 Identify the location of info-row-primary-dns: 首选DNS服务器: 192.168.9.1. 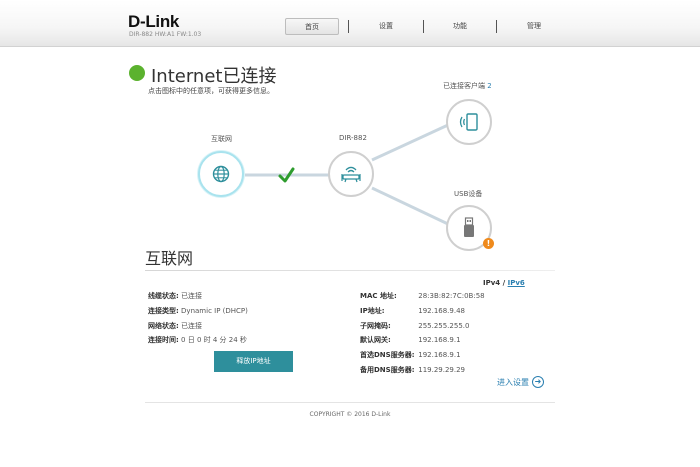
(410, 355).